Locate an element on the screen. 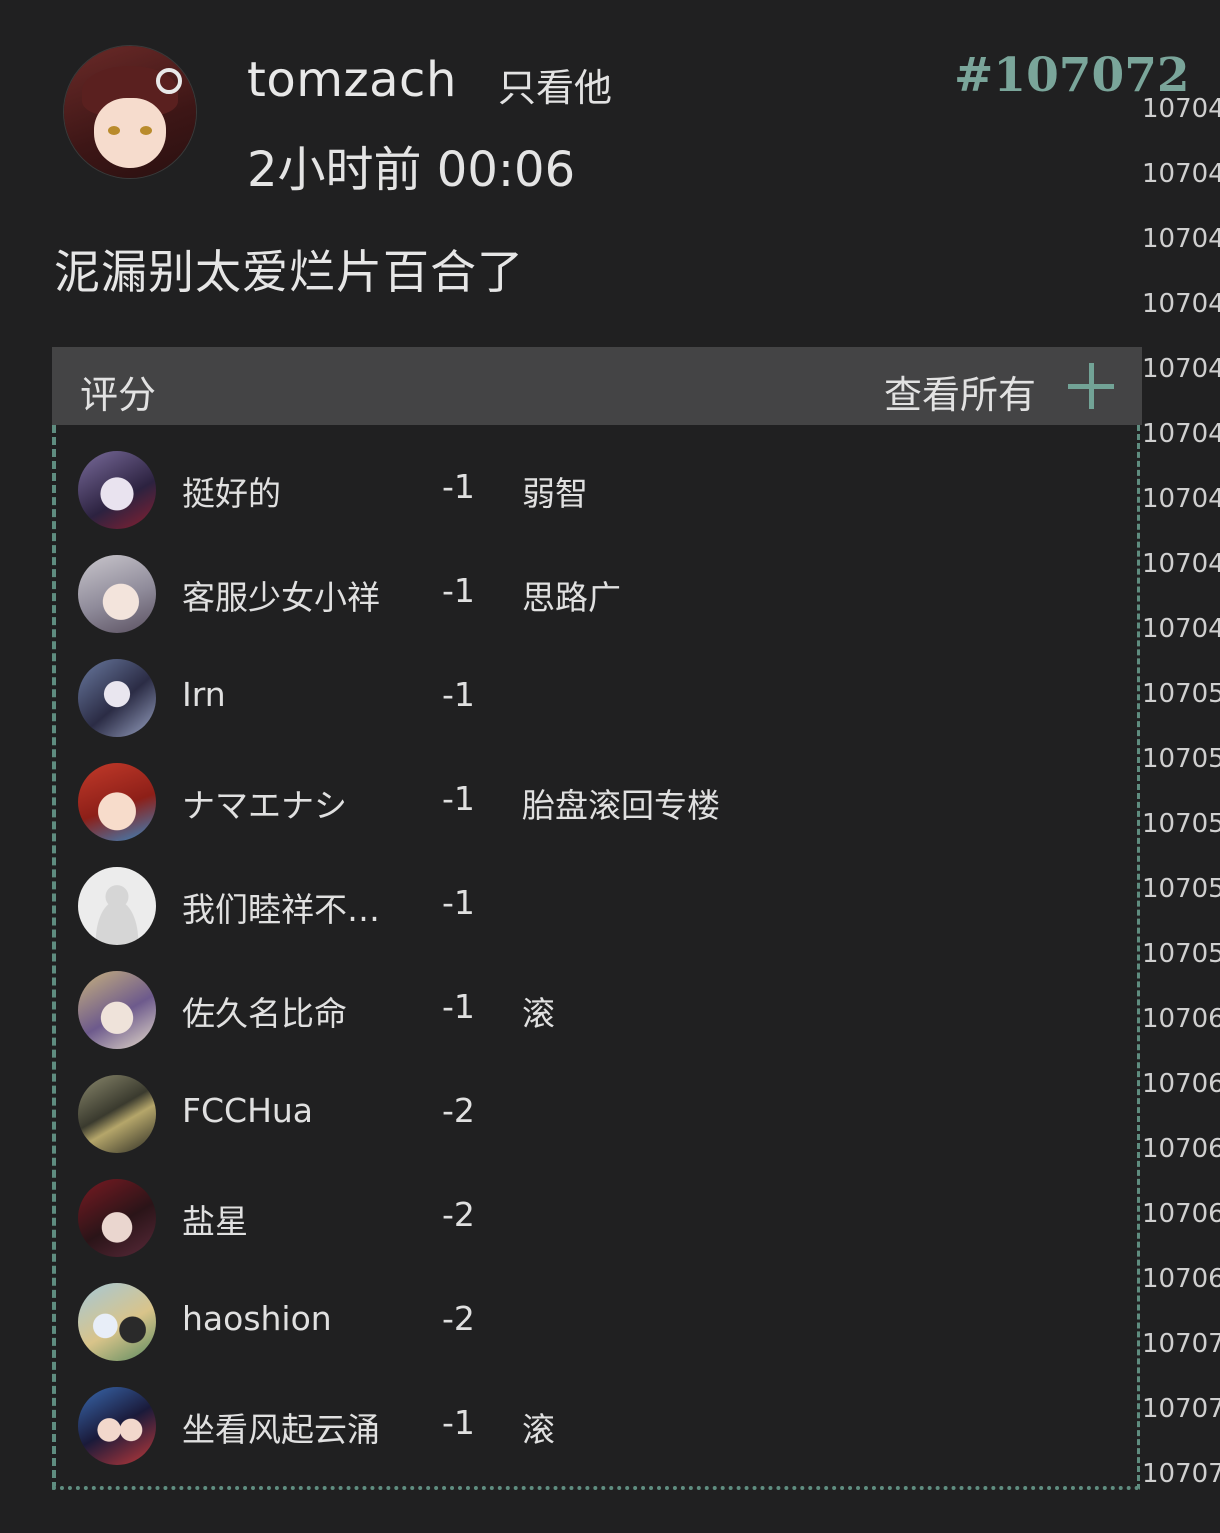 This screenshot has height=1533, width=1220. floor-link: 107070 is located at coordinates (1181, 1344).